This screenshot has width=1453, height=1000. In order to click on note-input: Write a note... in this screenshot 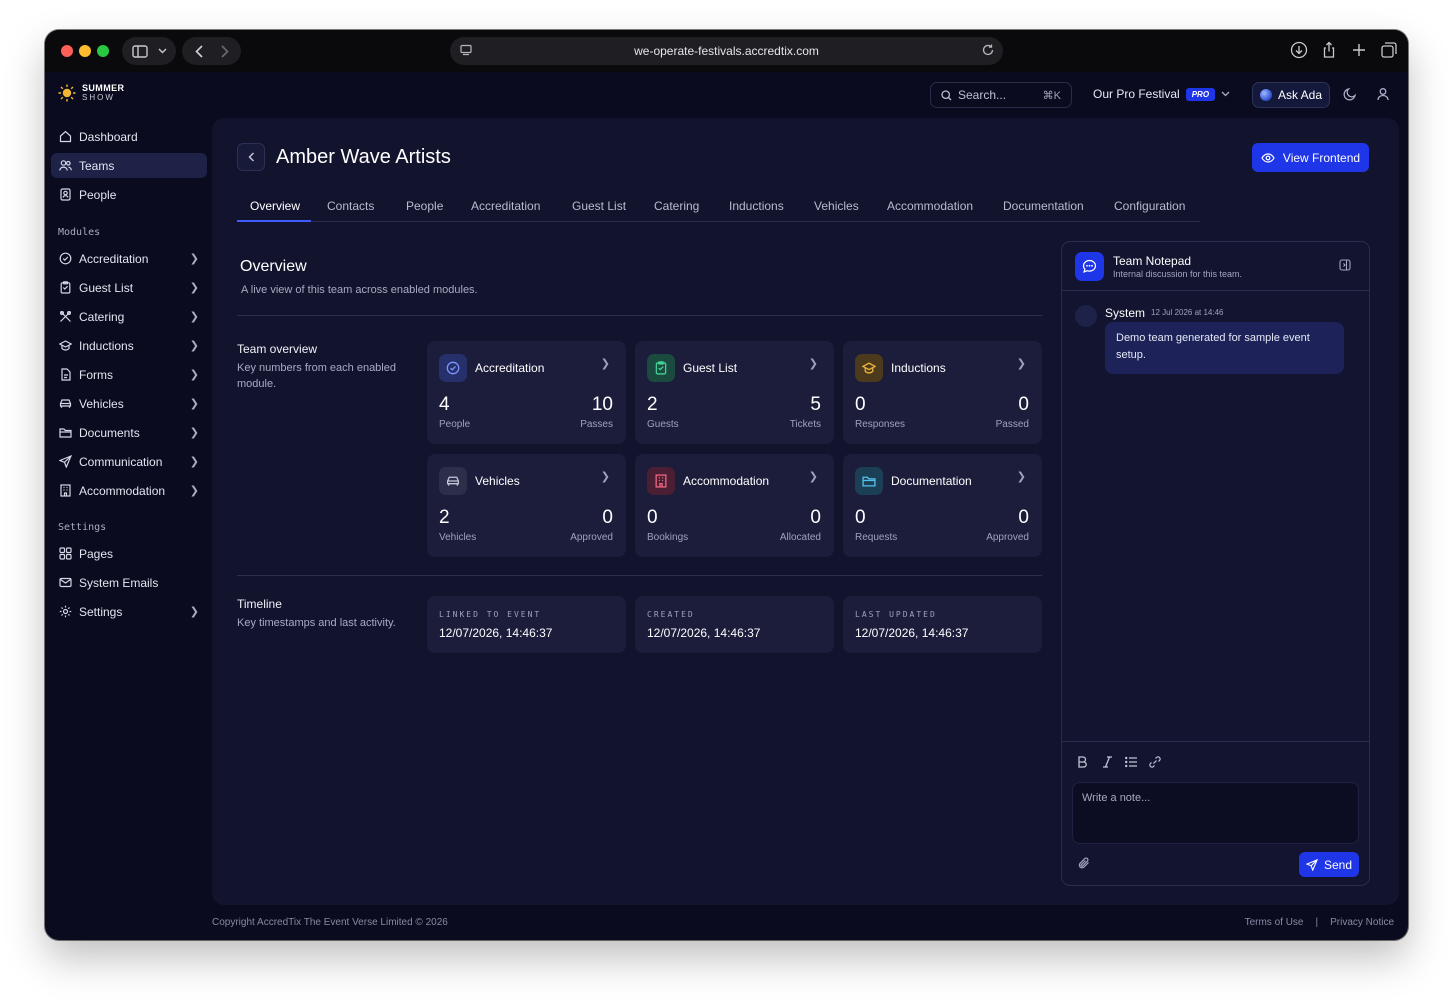, I will do `click(1215, 813)`.